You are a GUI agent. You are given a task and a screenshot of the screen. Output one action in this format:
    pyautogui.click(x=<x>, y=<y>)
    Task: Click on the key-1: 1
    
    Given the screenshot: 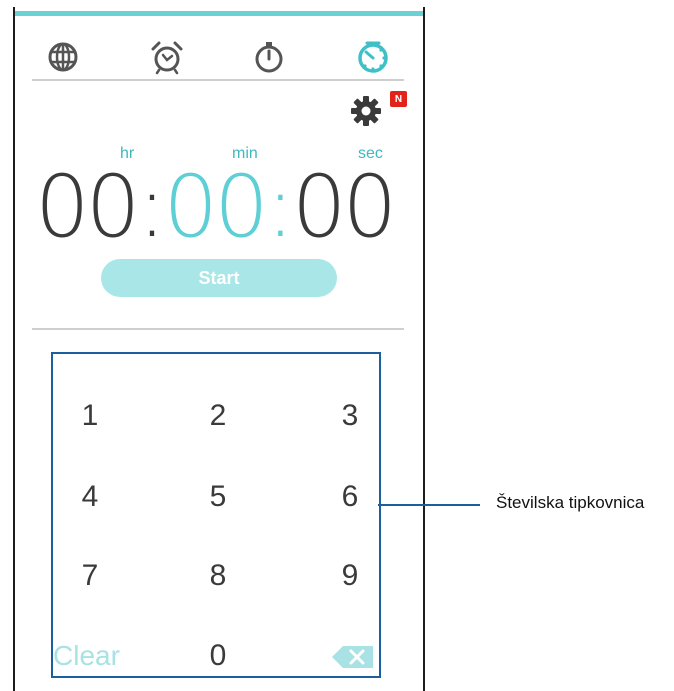 What is the action you would take?
    pyautogui.click(x=90, y=416)
    